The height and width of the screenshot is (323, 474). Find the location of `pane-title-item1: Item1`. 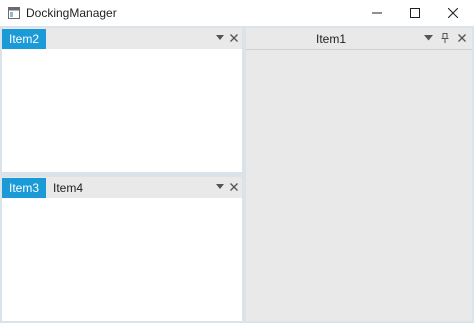

pane-title-item1: Item1 is located at coordinates (331, 38).